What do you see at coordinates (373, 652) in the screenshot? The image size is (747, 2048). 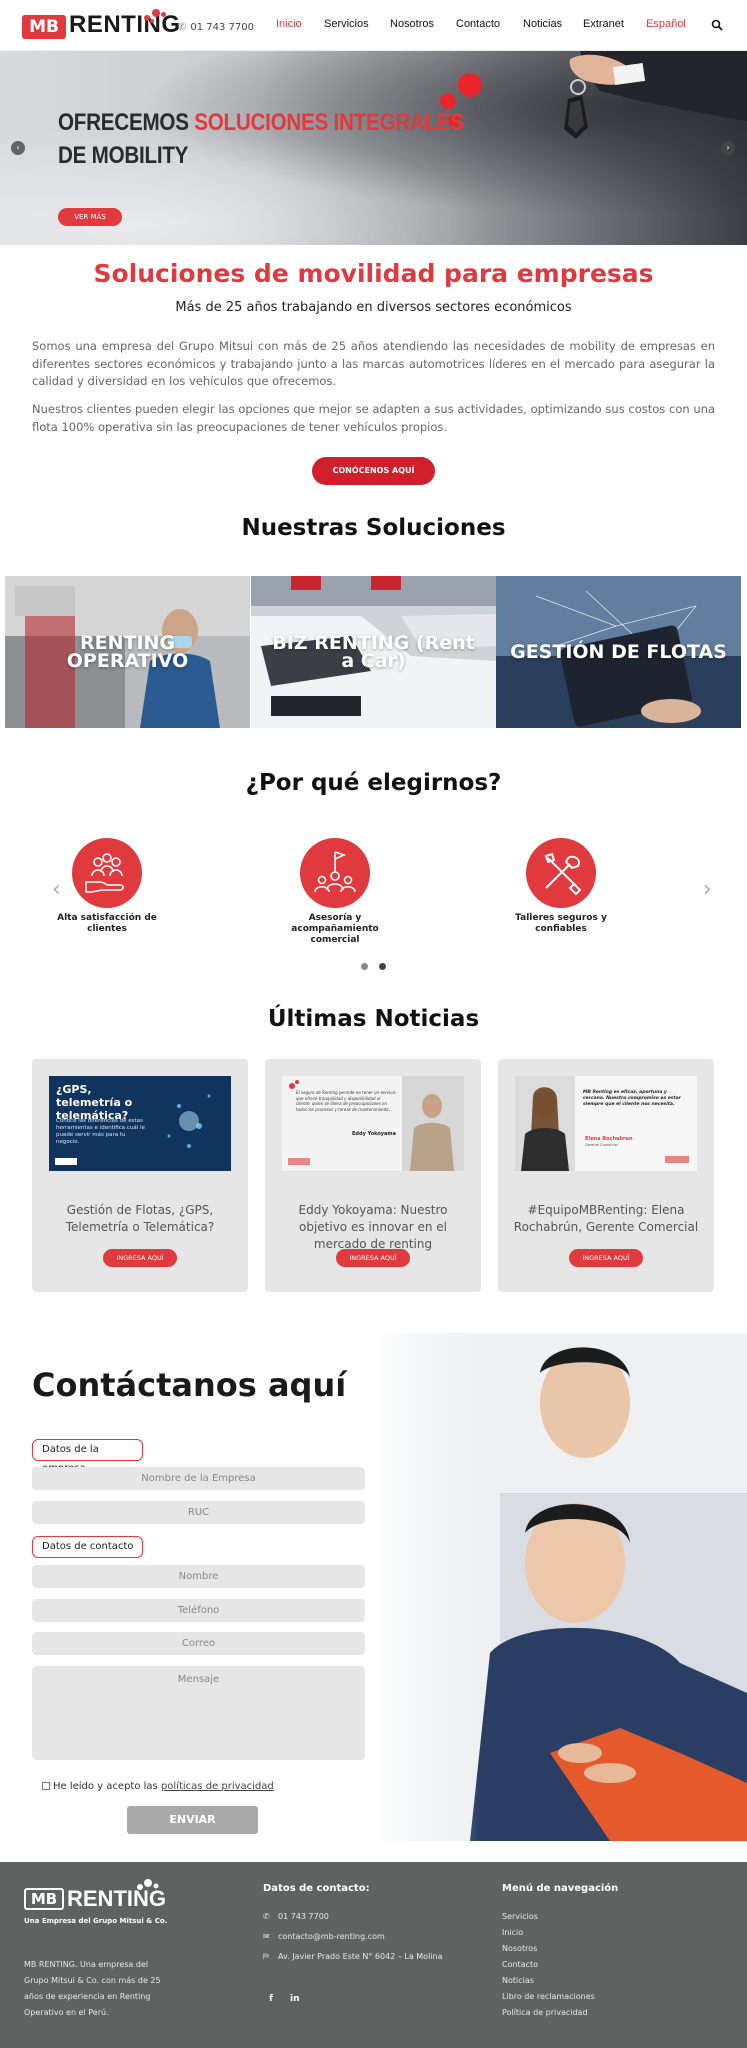 I see `solution-biz-renting: BIZ RENTING (Rent a Car)` at bounding box center [373, 652].